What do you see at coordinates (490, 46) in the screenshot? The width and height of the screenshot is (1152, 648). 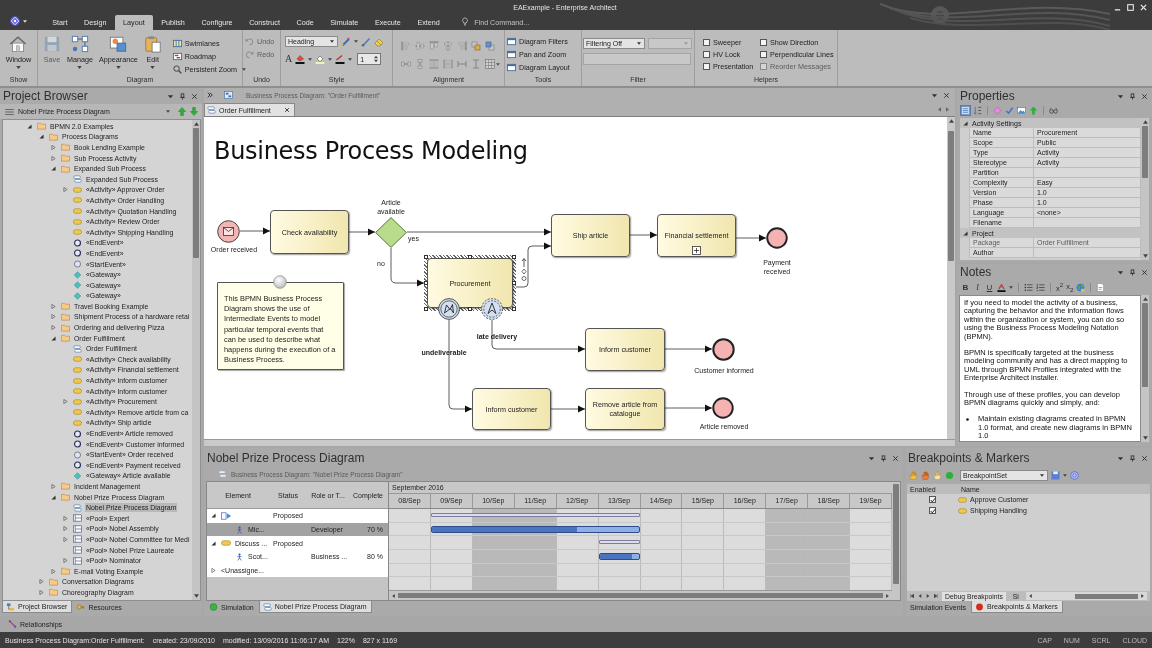 I see `send-back-icon` at bounding box center [490, 46].